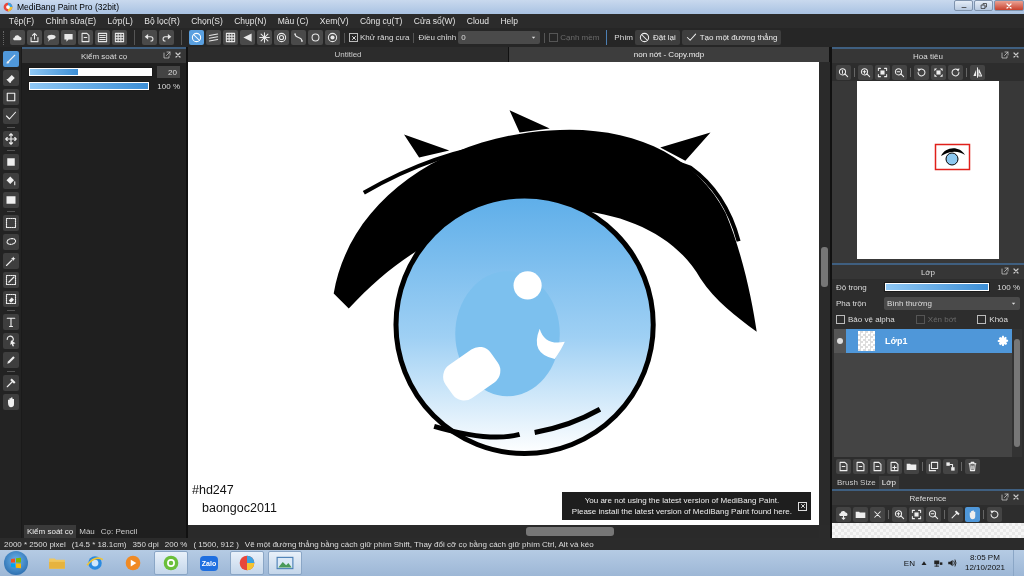  What do you see at coordinates (50, 531) in the screenshot?
I see `panel-tab: Kiểm soát cọ` at bounding box center [50, 531].